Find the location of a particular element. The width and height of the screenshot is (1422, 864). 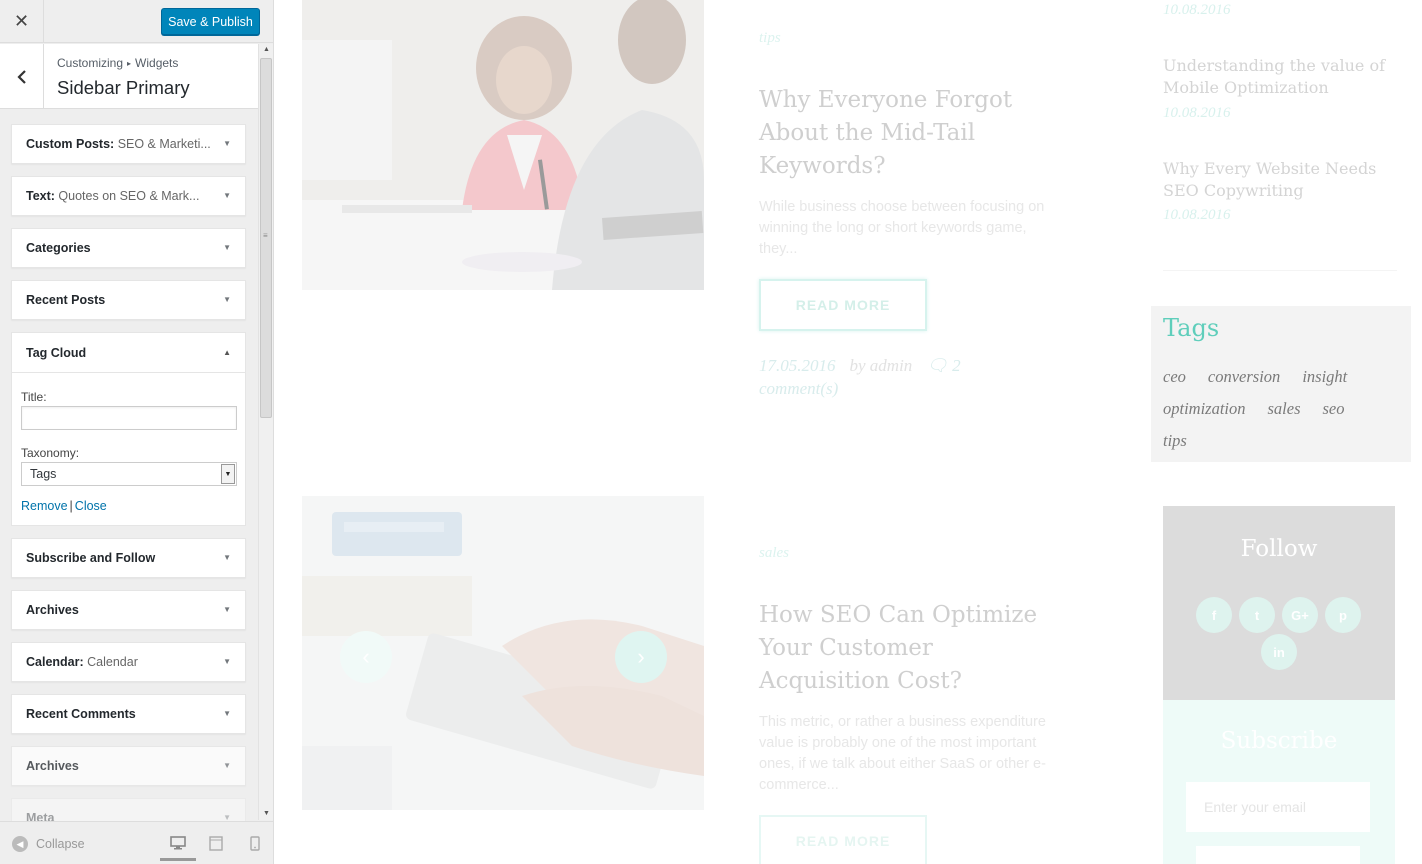

subscribe-widget: Subscribe Enter your email is located at coordinates (1279, 782).